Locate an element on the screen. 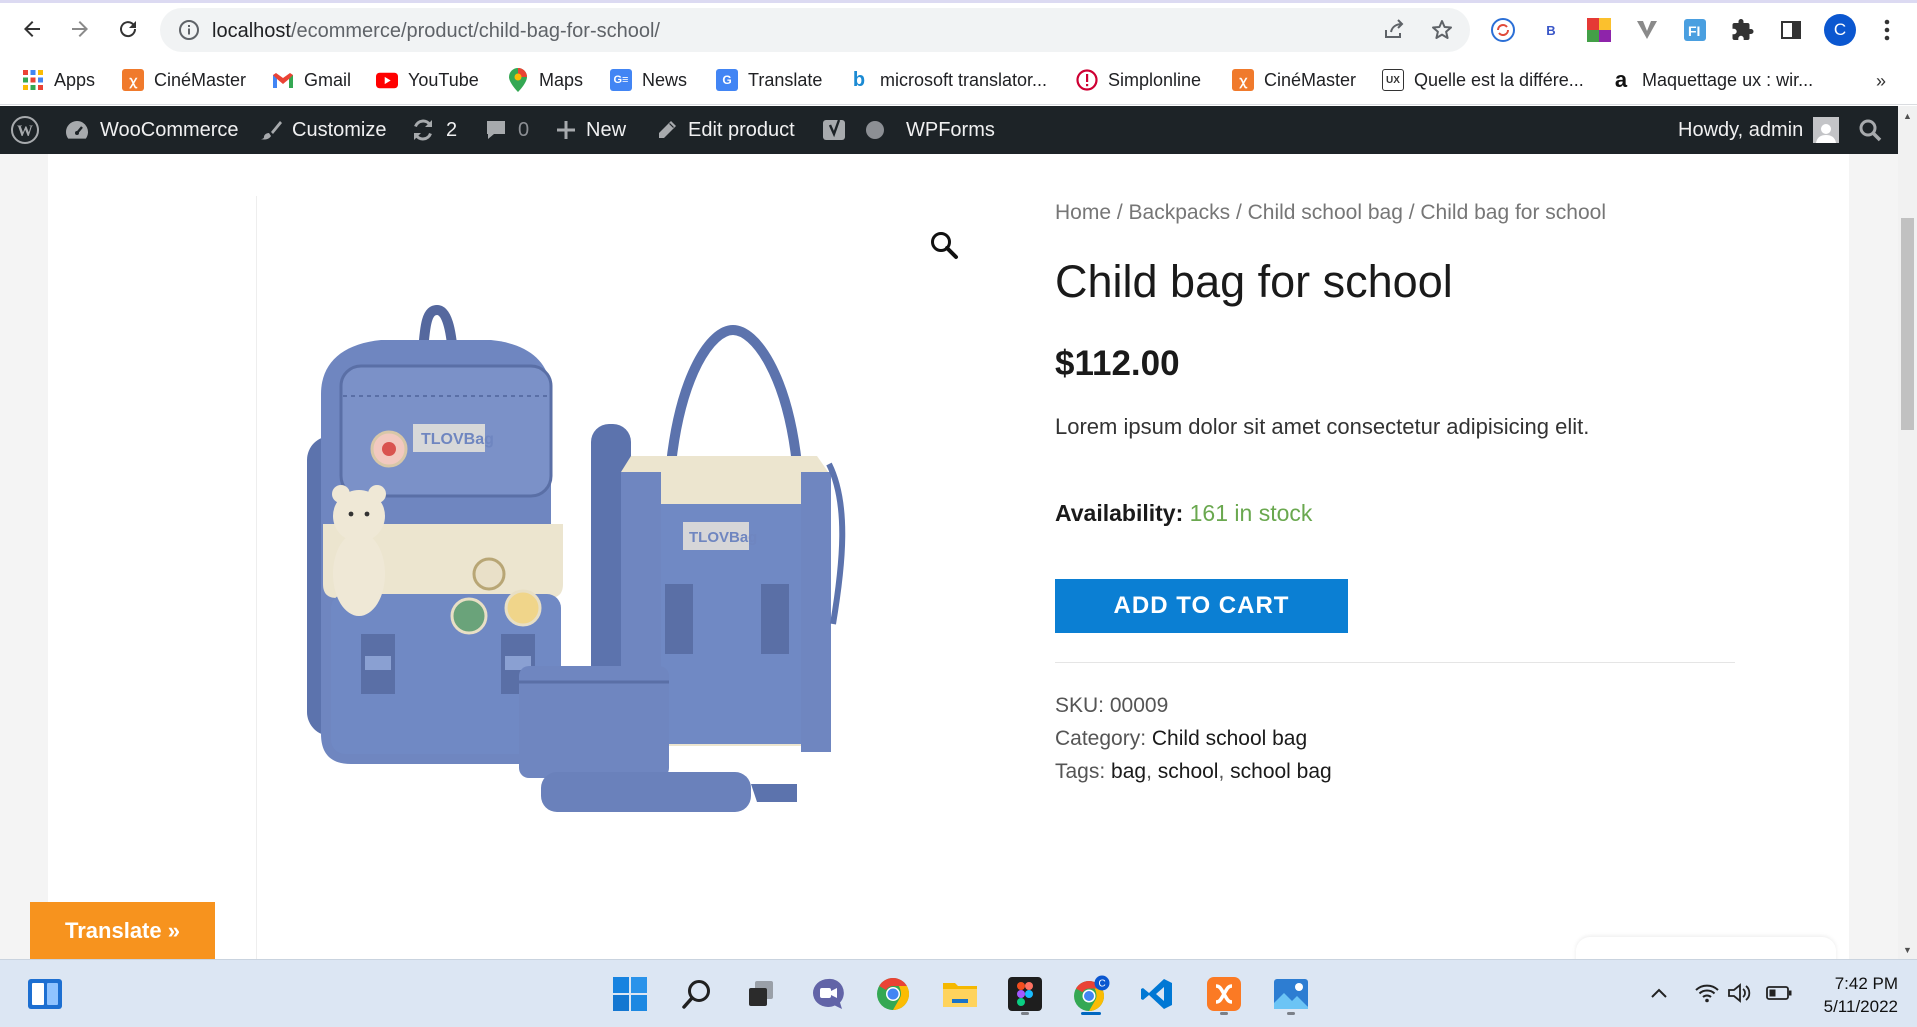 The width and height of the screenshot is (1917, 1027). edit-product-link: Edit product is located at coordinates (725, 130).